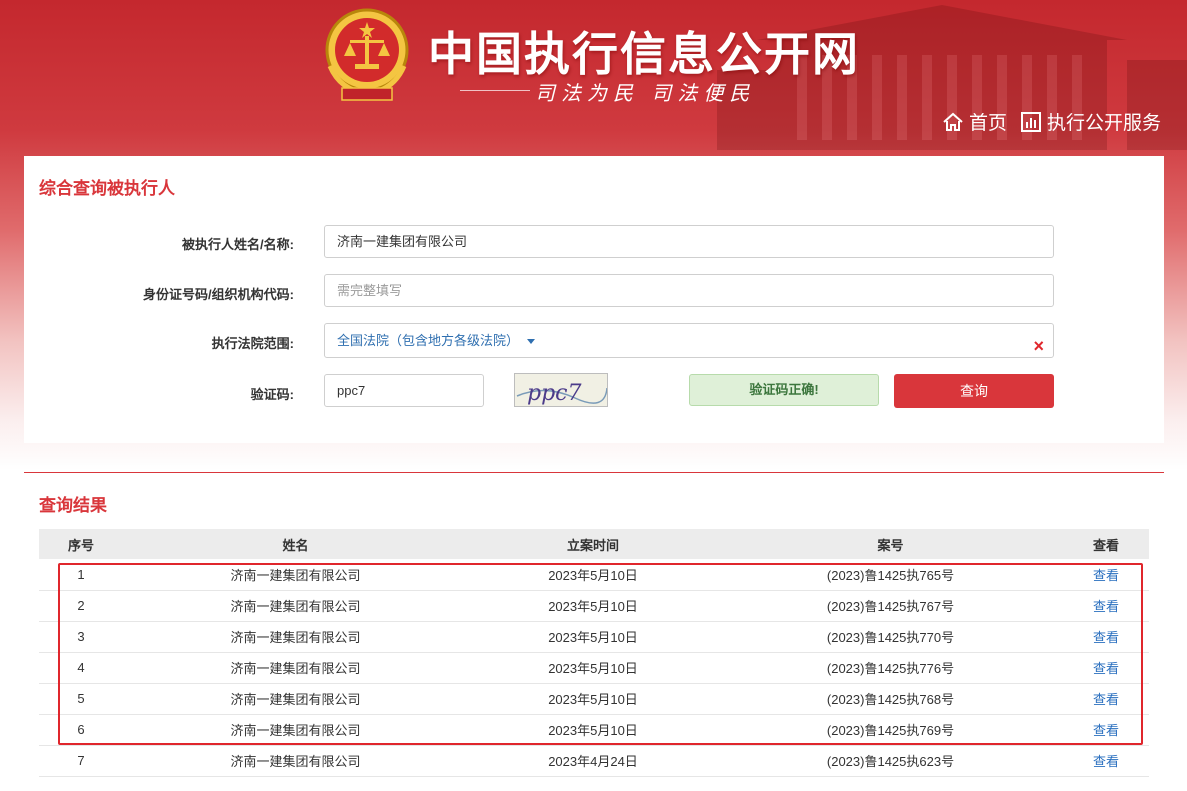  I want to click on name-input: 济南一建集团有限公司, so click(689, 241).